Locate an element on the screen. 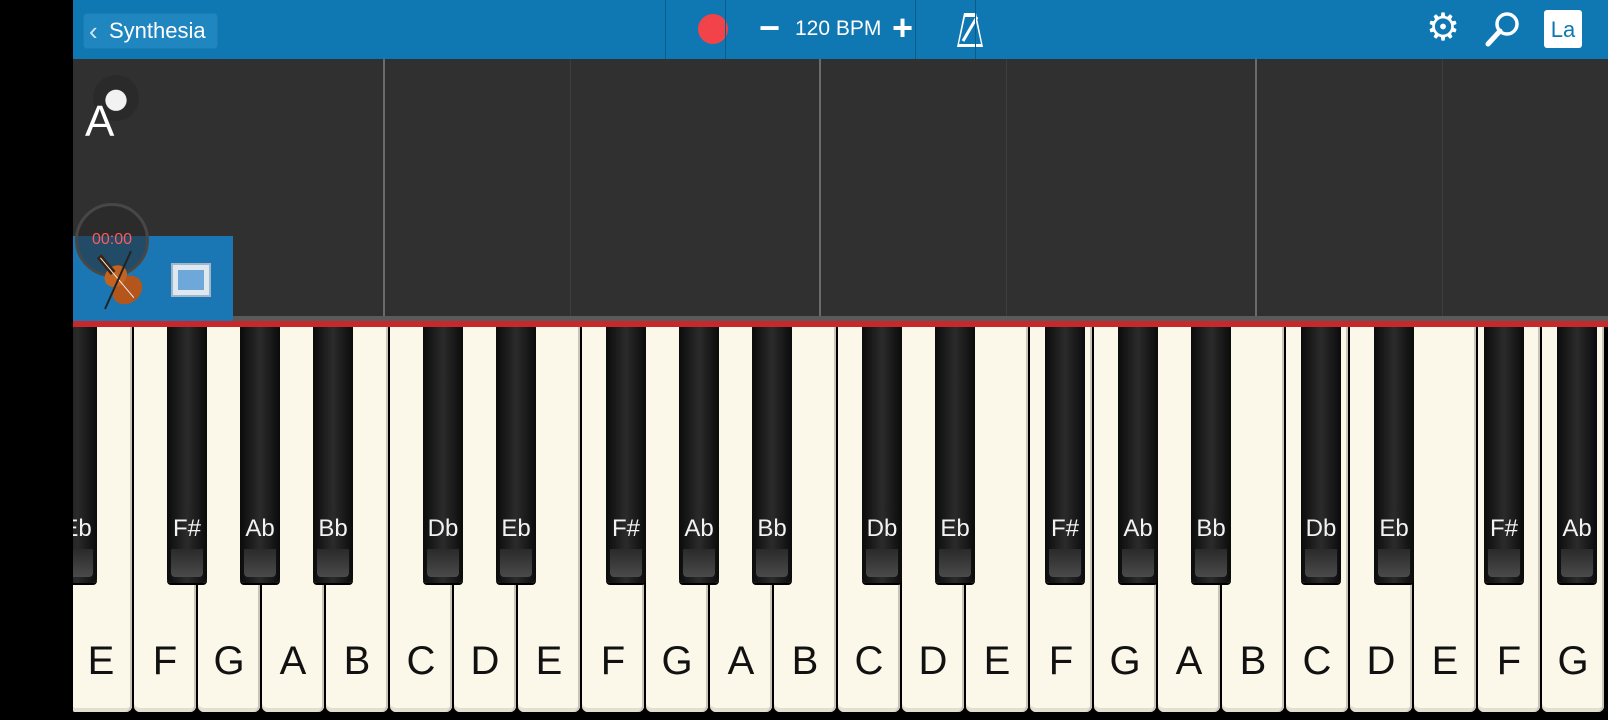 The image size is (1608, 720). bpm-decrease-button: − is located at coordinates (769, 28).